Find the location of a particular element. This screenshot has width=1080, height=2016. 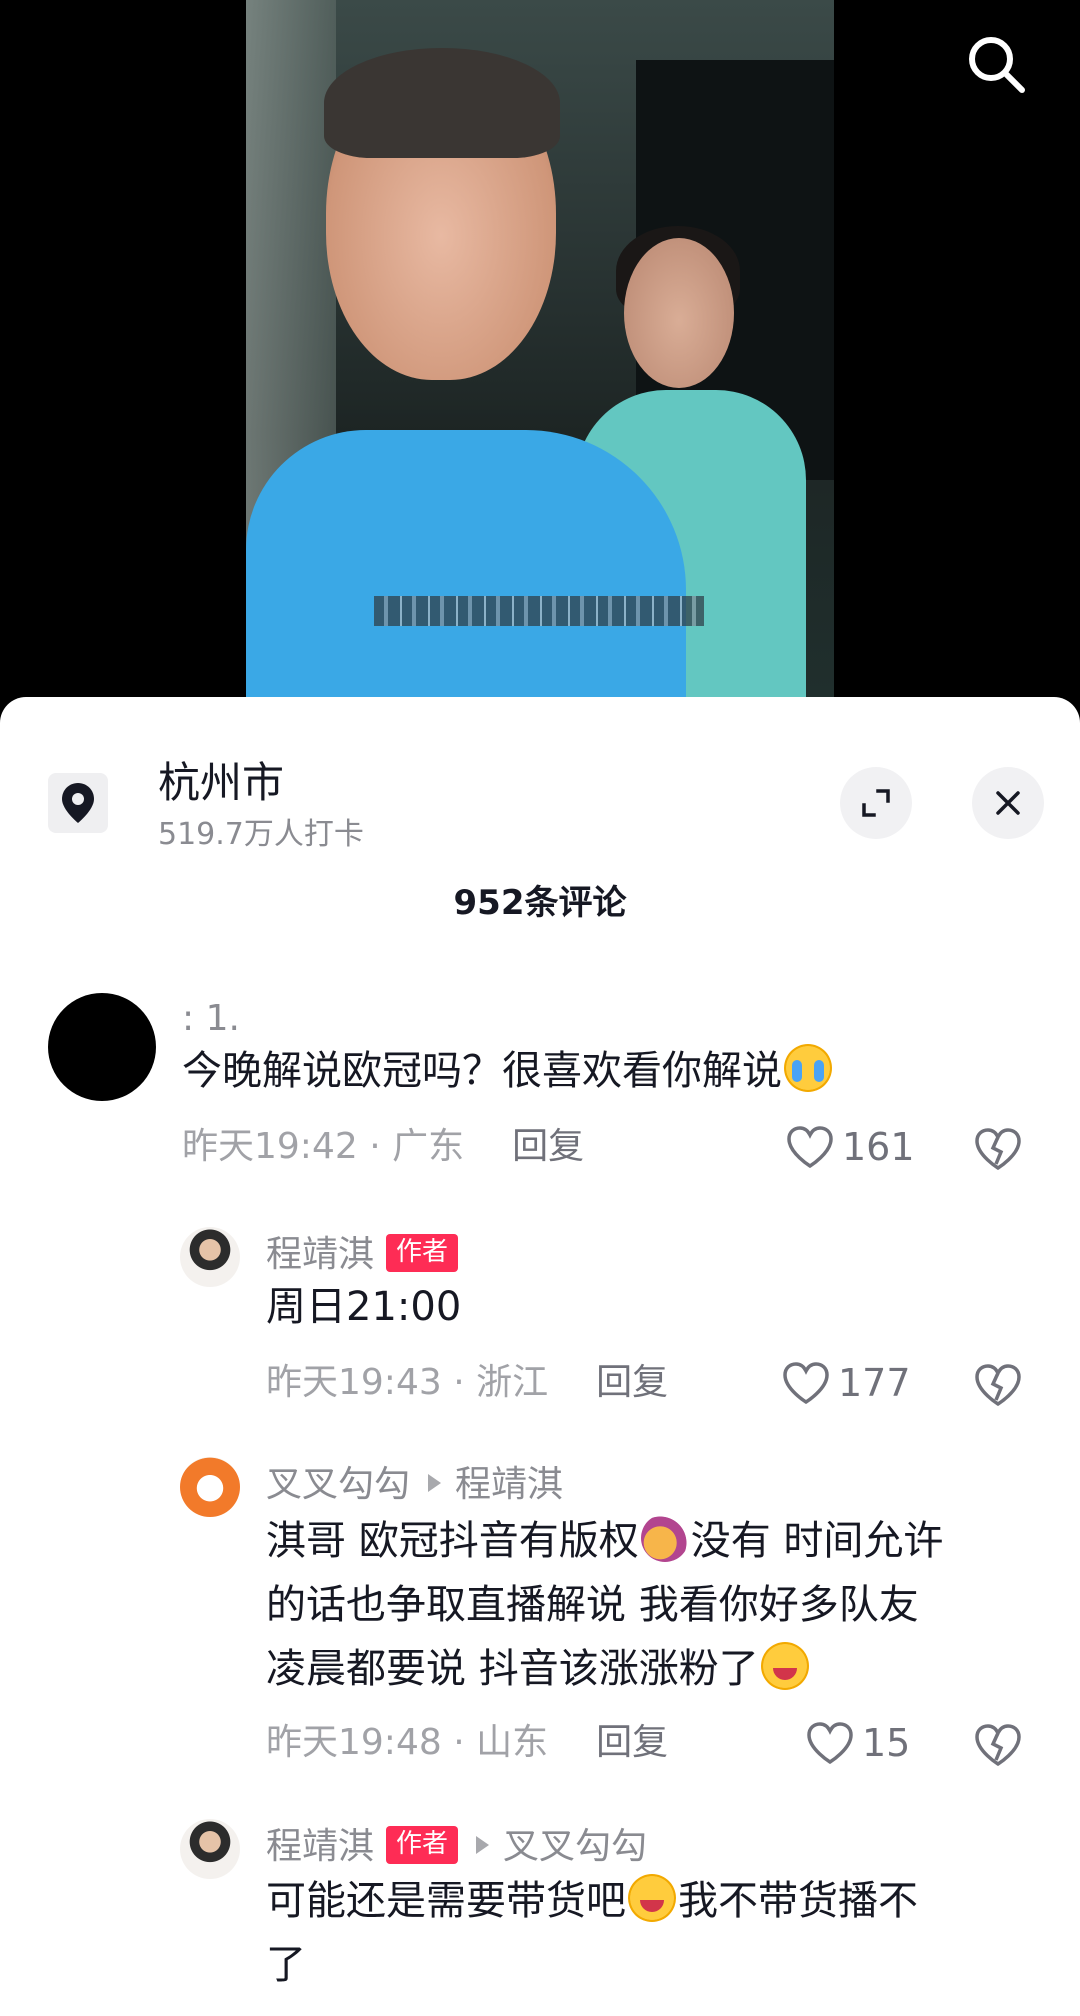

comment-username: 程靖淇 作者 is located at coordinates (362, 1255).